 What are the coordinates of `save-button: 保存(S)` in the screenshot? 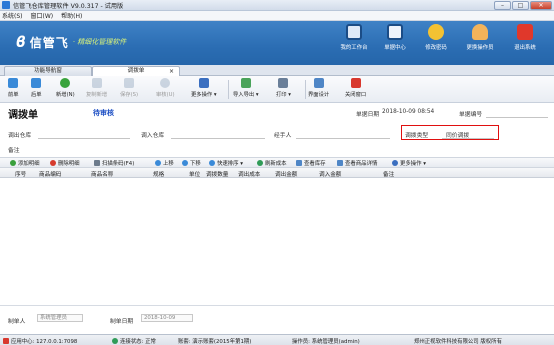 It's located at (129, 88).